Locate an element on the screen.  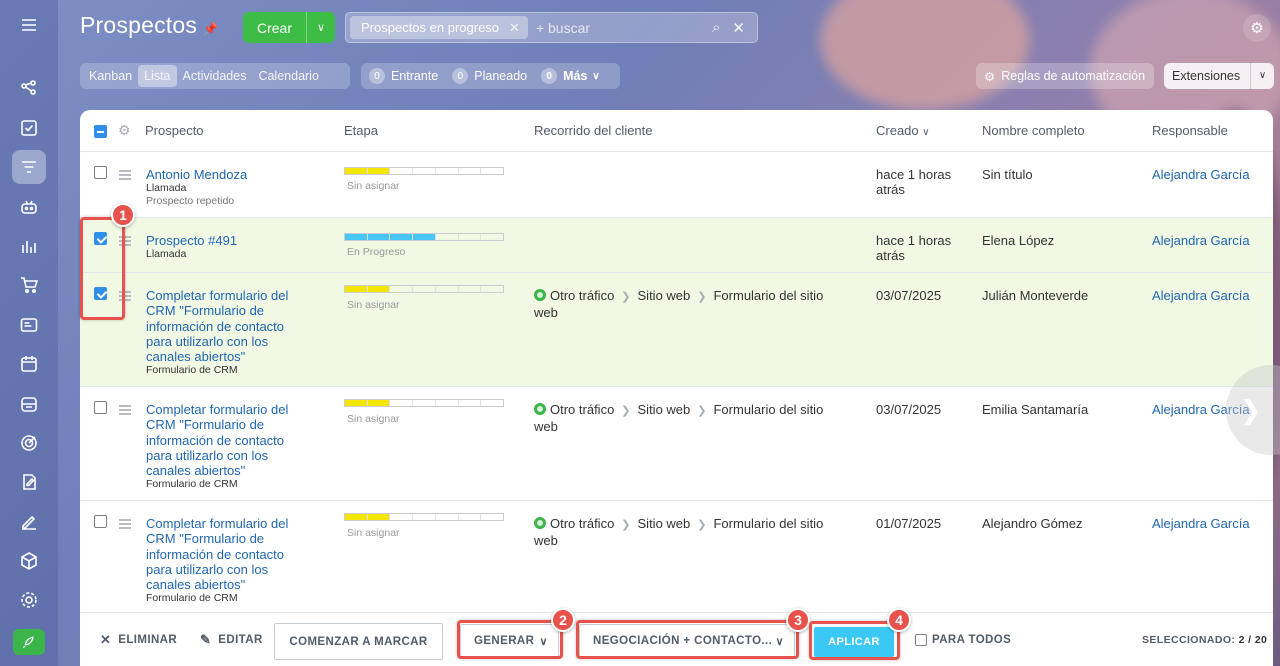
sales-funnel-icon is located at coordinates (29, 88).